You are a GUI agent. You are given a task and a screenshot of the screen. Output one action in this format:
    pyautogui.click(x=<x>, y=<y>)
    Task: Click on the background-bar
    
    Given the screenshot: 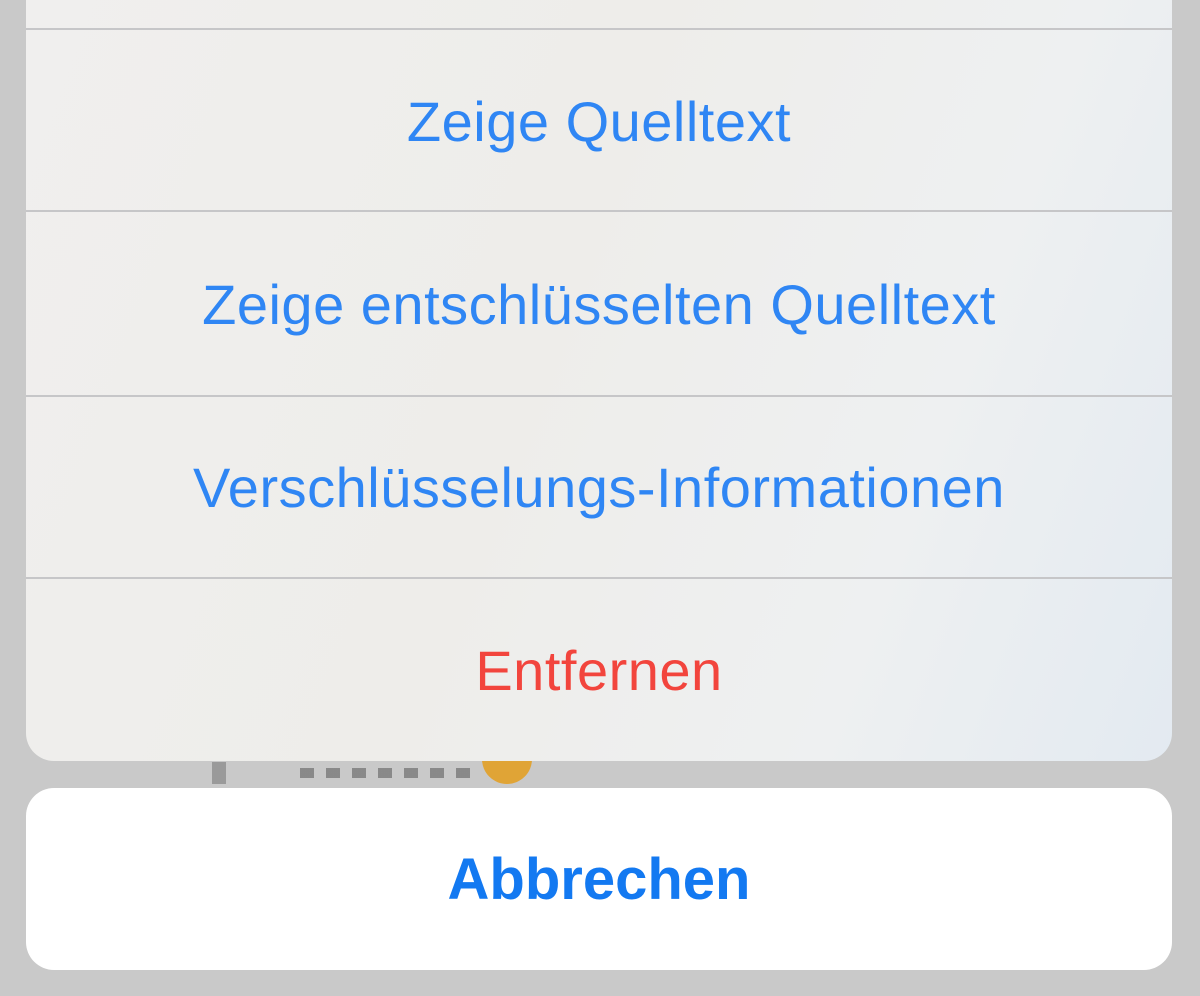 What is the action you would take?
    pyautogui.click(x=219, y=773)
    